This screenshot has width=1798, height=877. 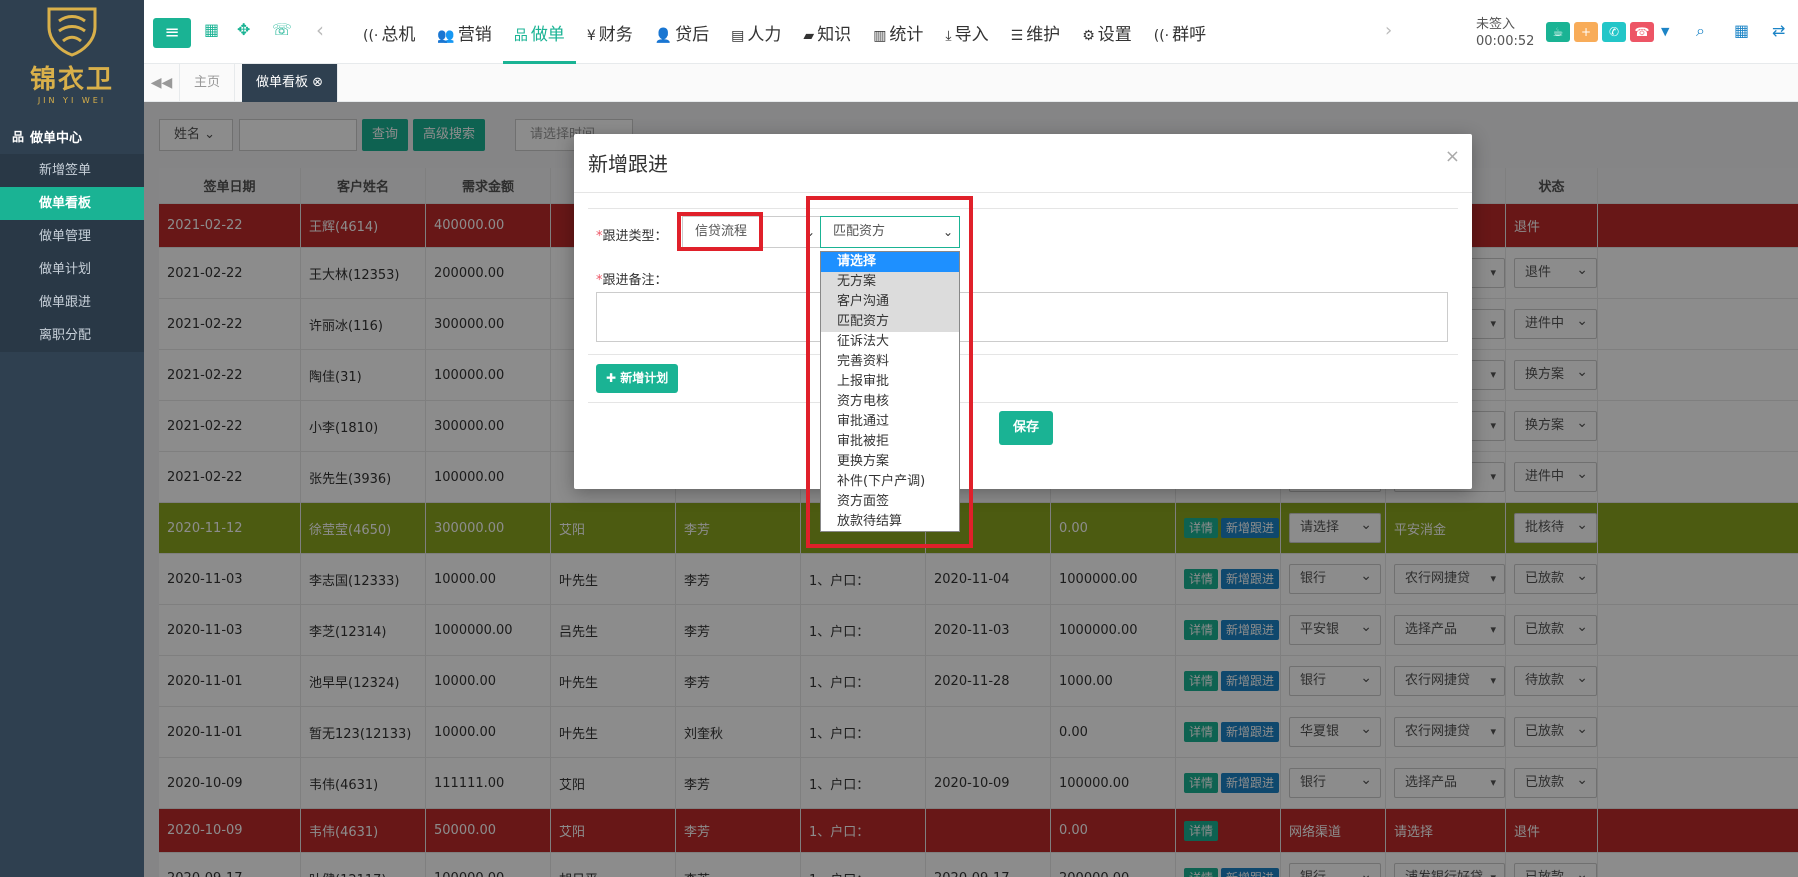 I want to click on brand-logo: 锦衣卫 JIN YI WEI, so click(x=72, y=55).